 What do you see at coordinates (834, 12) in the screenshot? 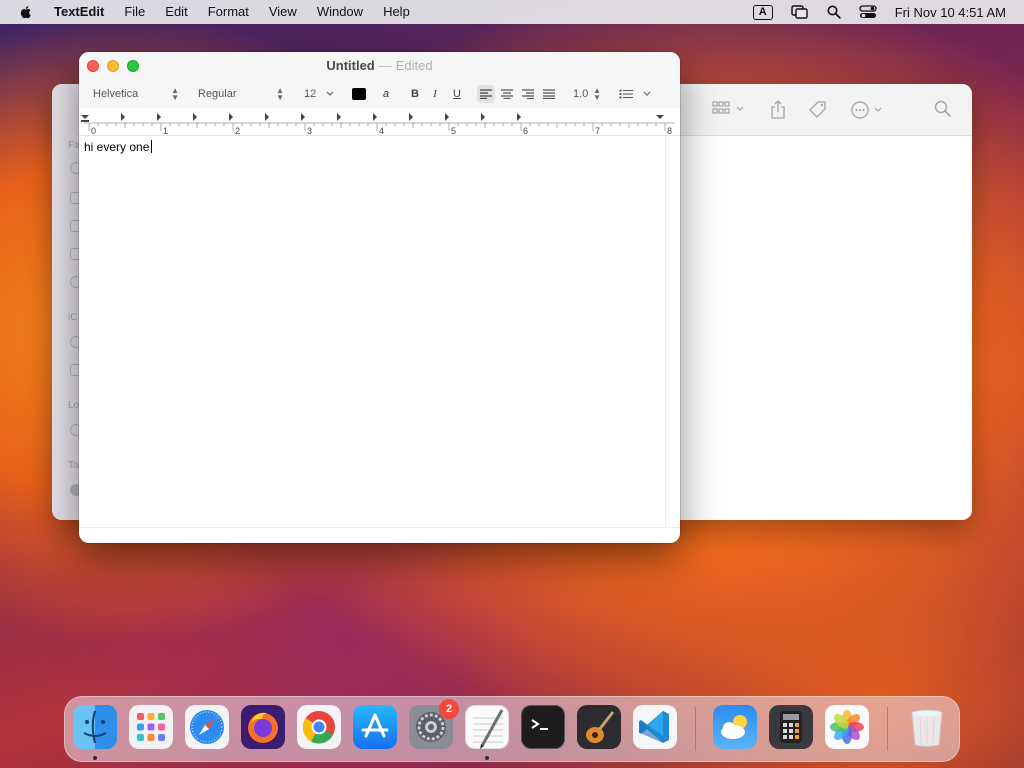
I see `spotlight-search-icon` at bounding box center [834, 12].